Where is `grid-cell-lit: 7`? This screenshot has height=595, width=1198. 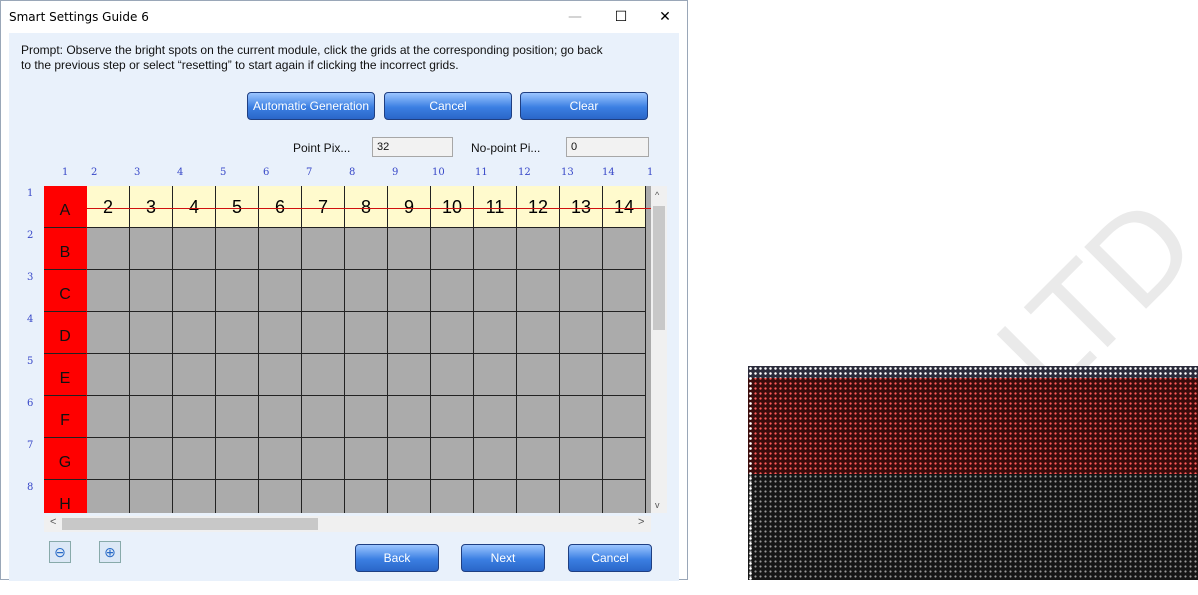 grid-cell-lit: 7 is located at coordinates (323, 207).